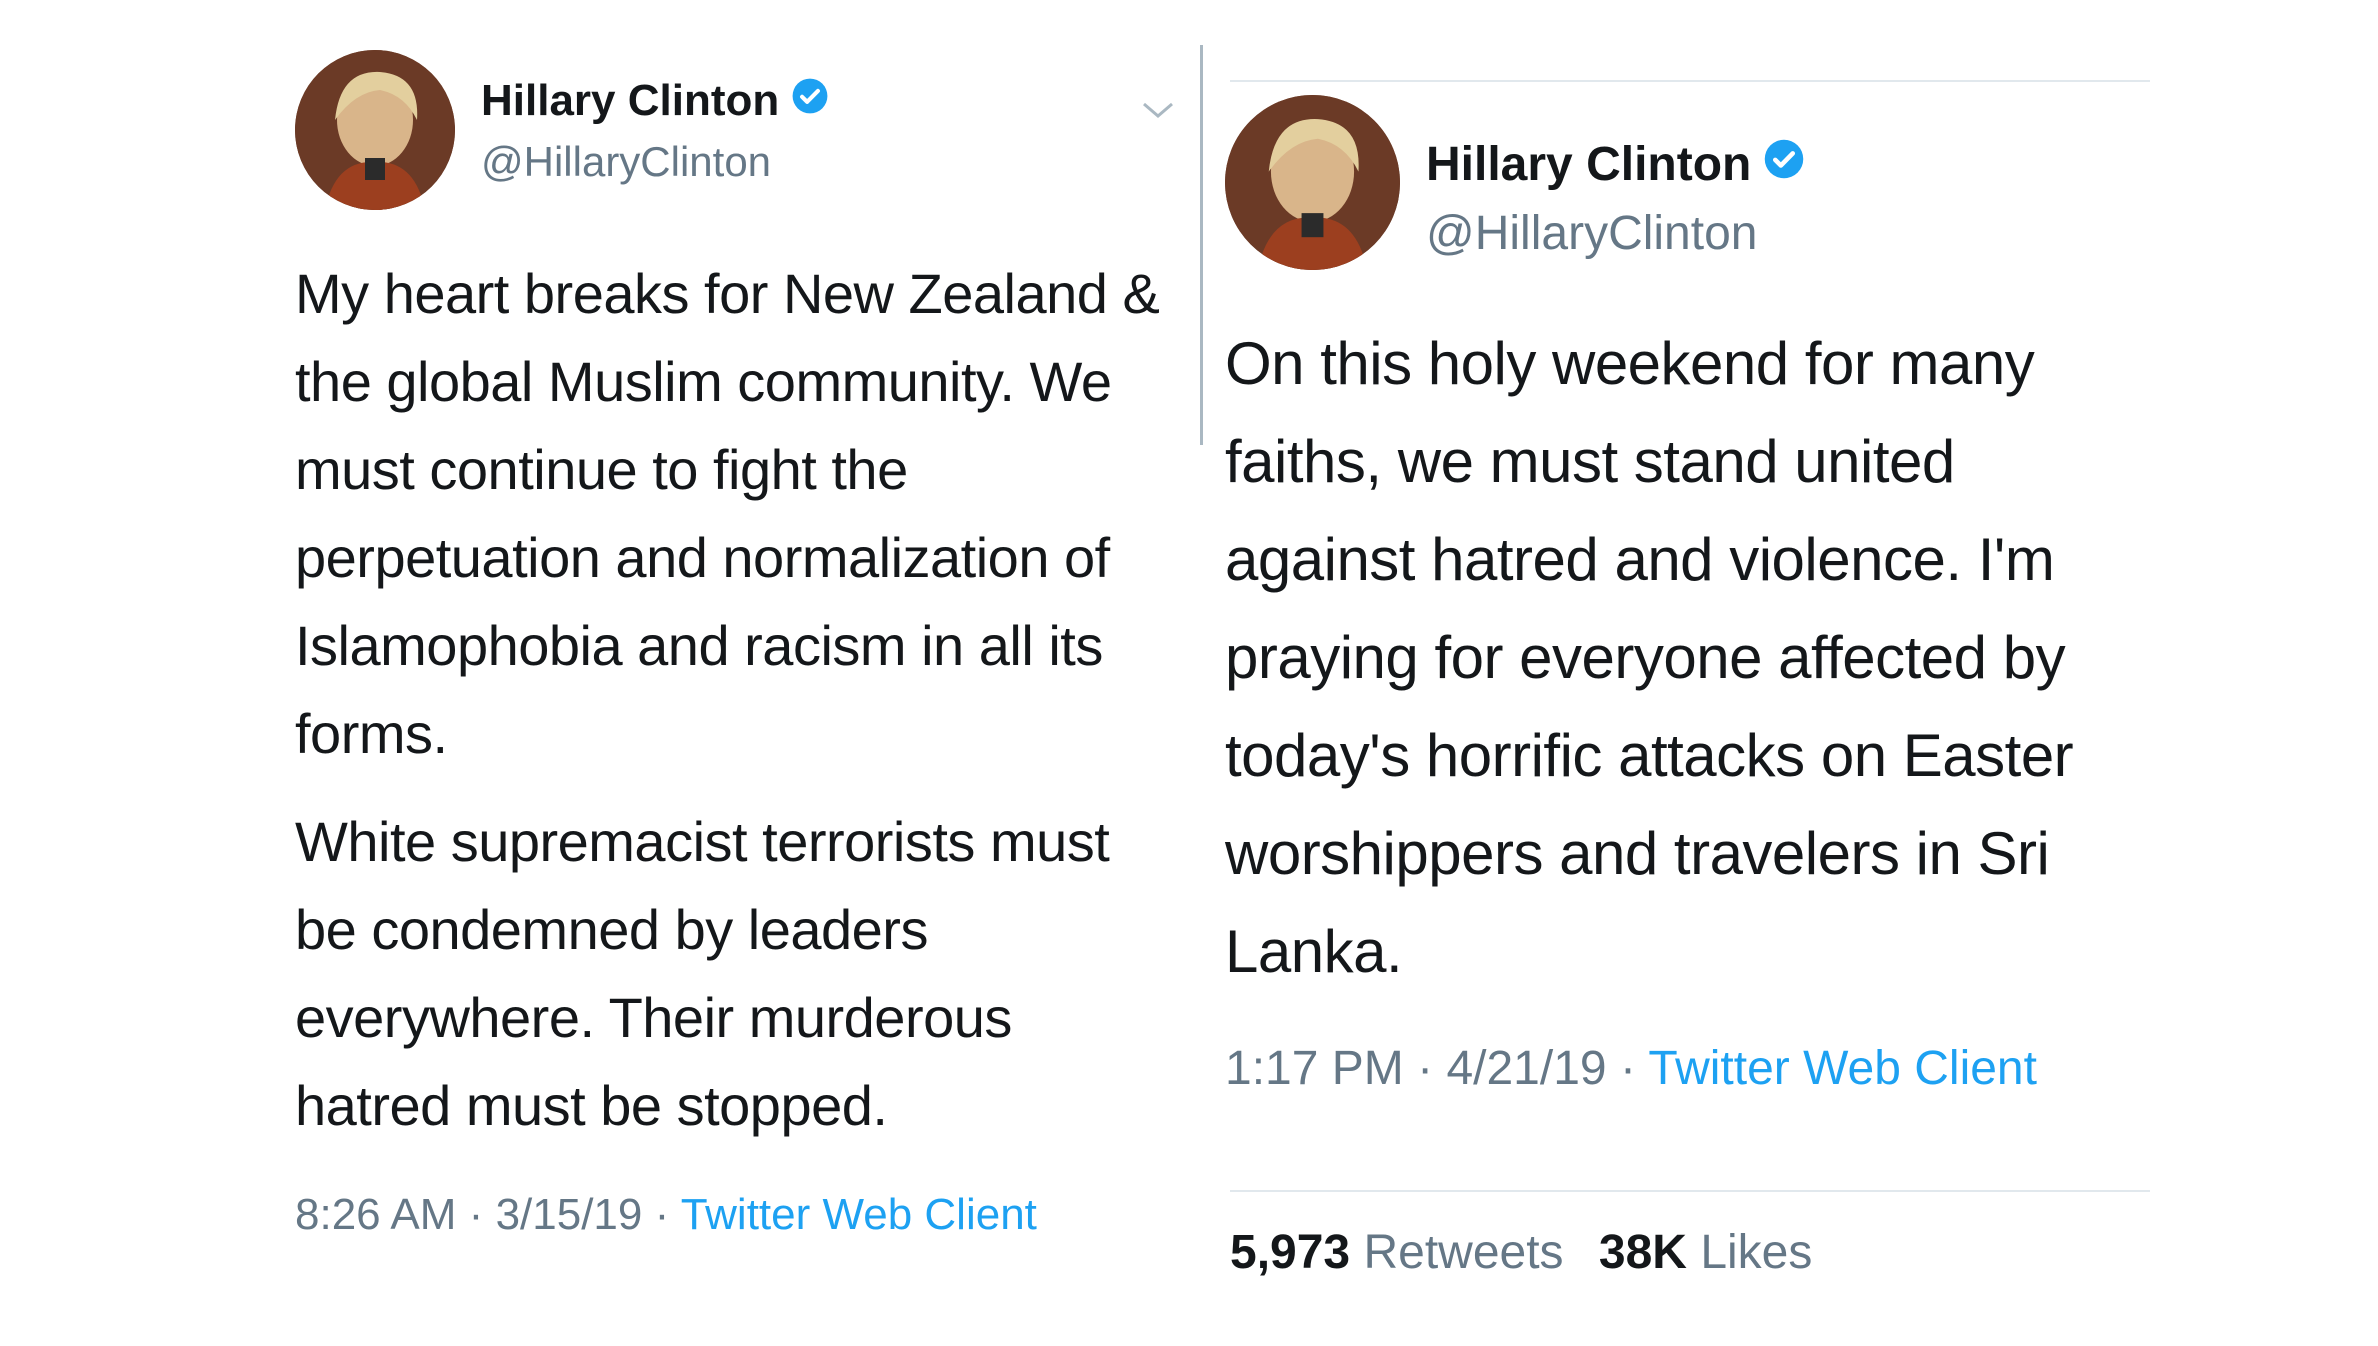  Describe the element at coordinates (1463, 1252) in the screenshot. I see `retweets-label: Retweets` at that location.